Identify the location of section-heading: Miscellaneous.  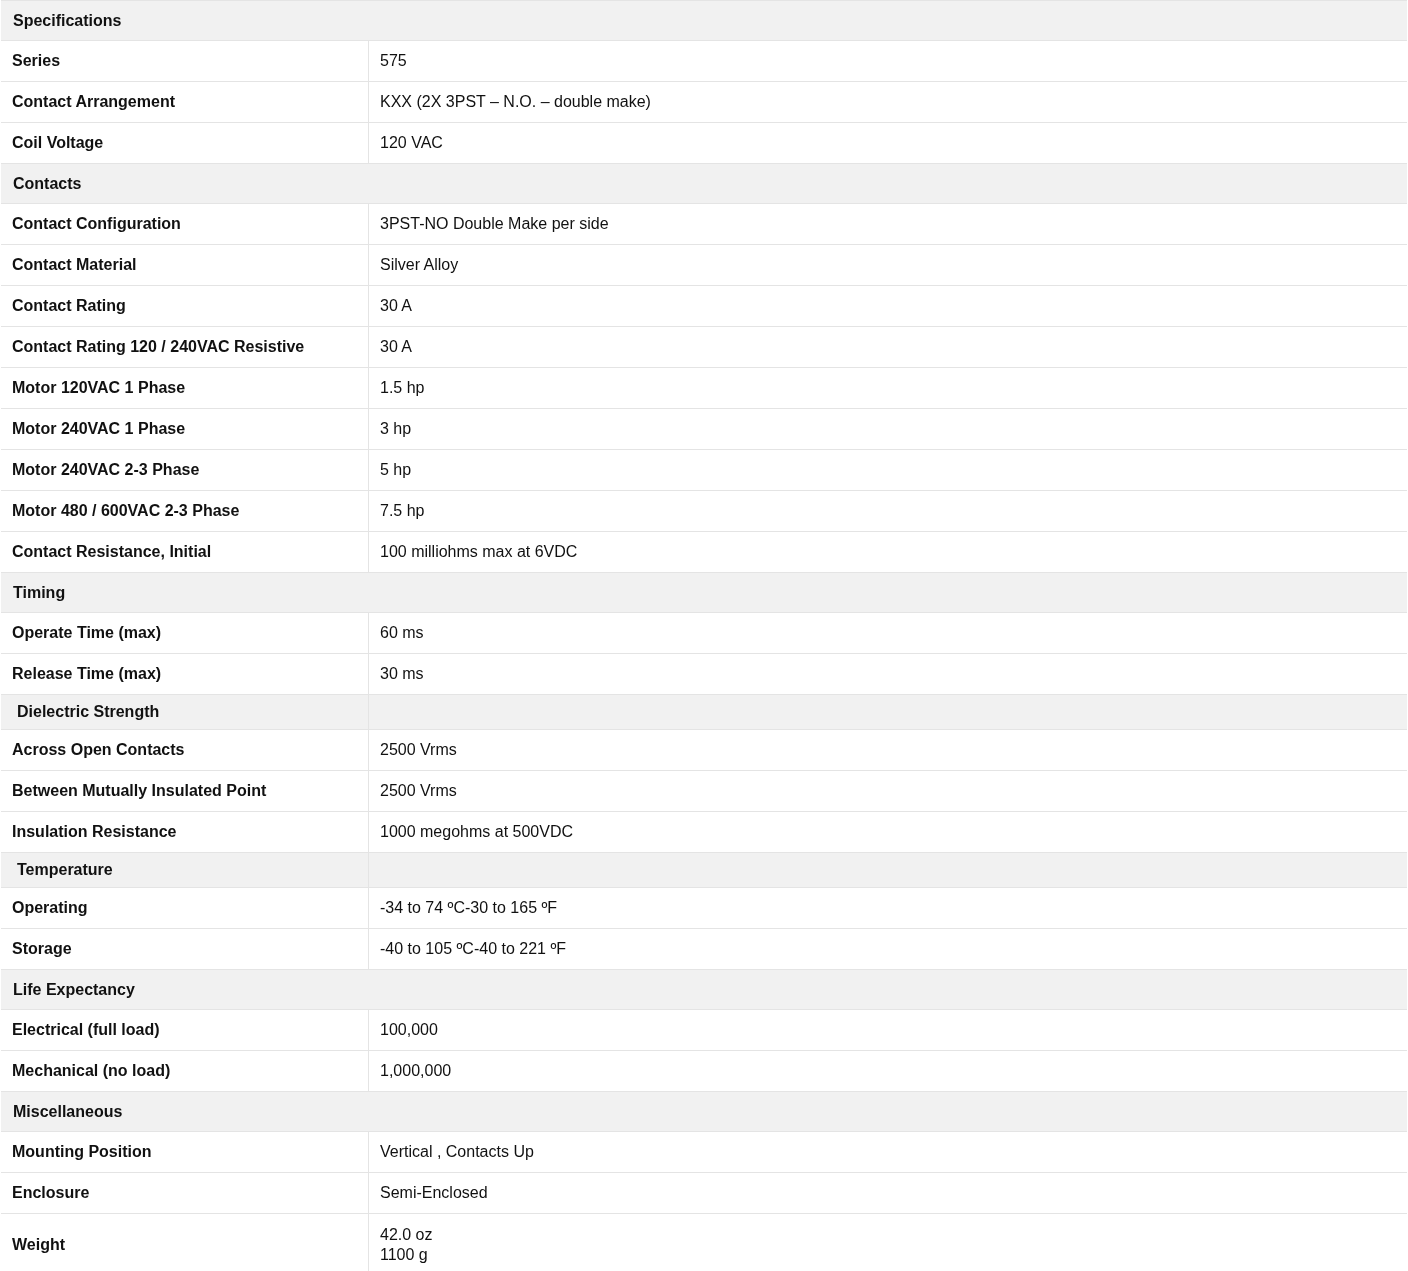
(704, 1112).